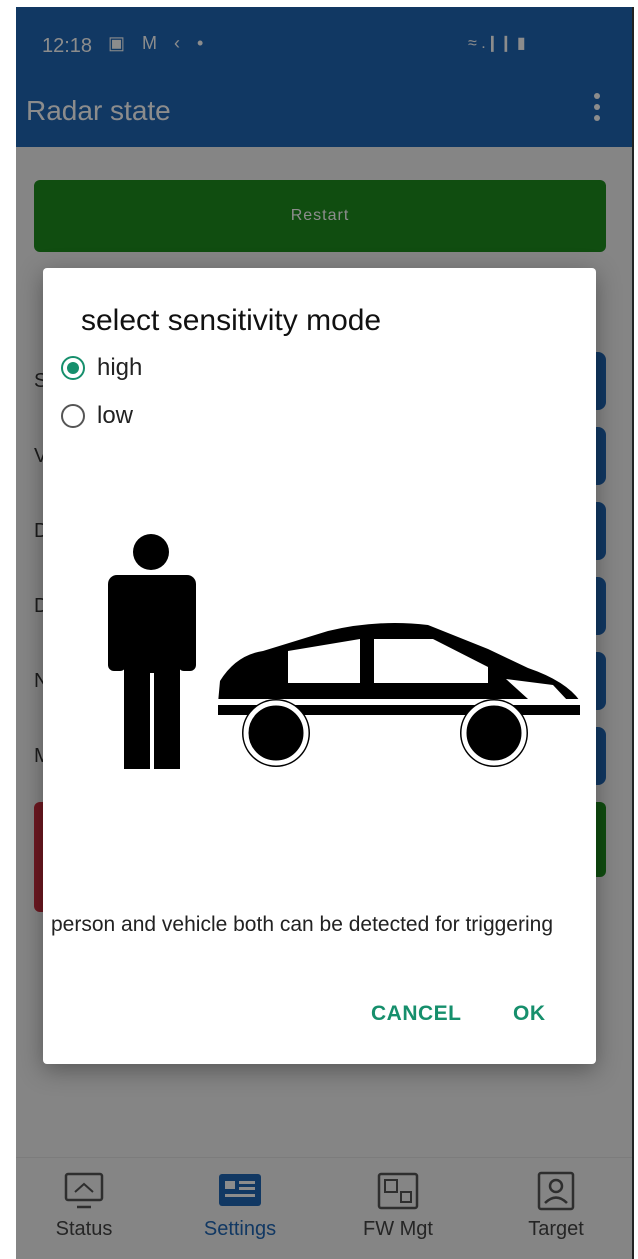  I want to click on person-and-vehicle-illustration, so click(344, 651).